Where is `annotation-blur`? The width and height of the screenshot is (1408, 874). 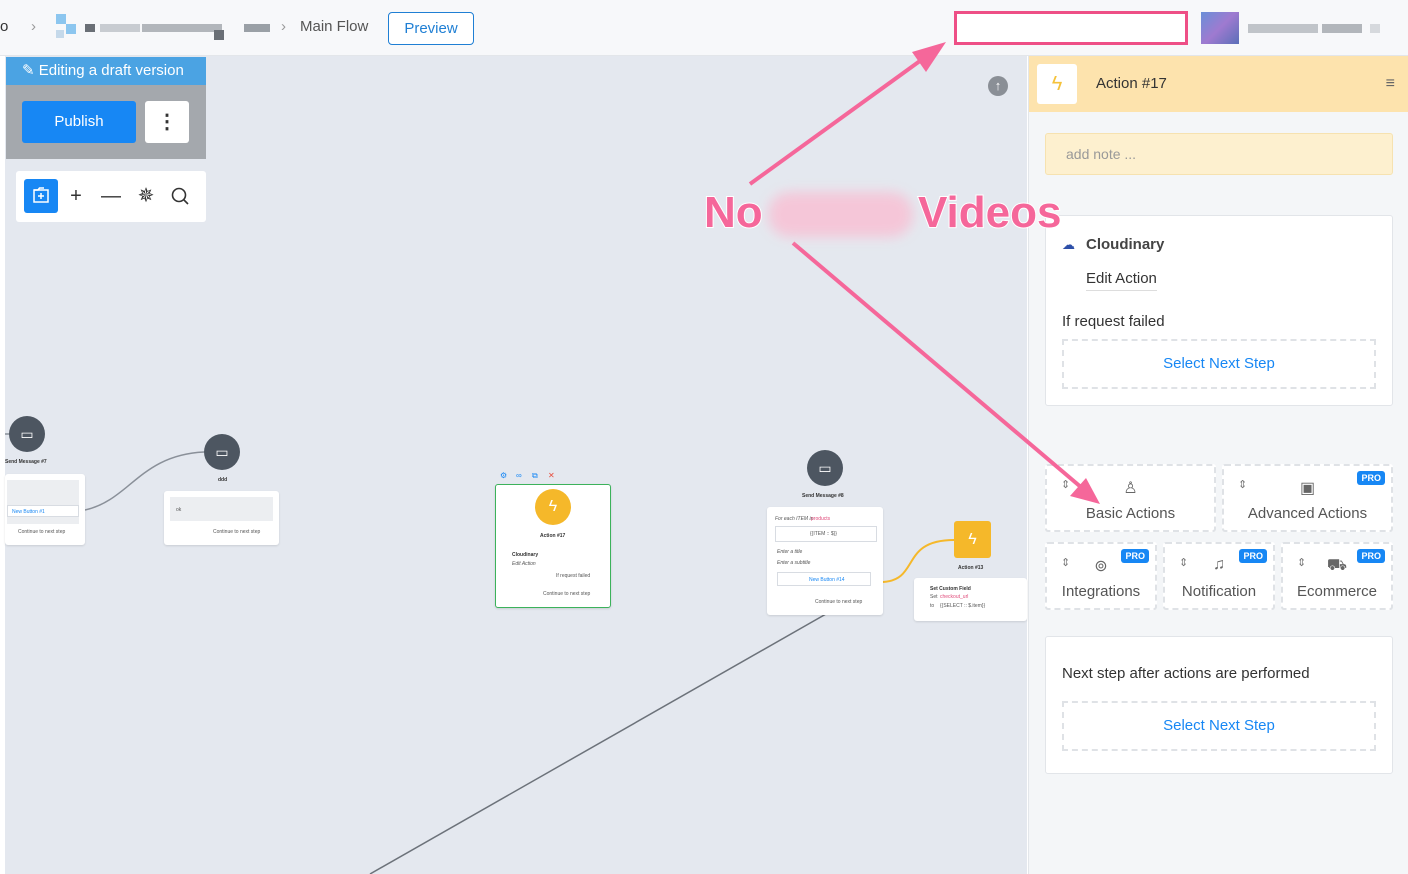 annotation-blur is located at coordinates (840, 214).